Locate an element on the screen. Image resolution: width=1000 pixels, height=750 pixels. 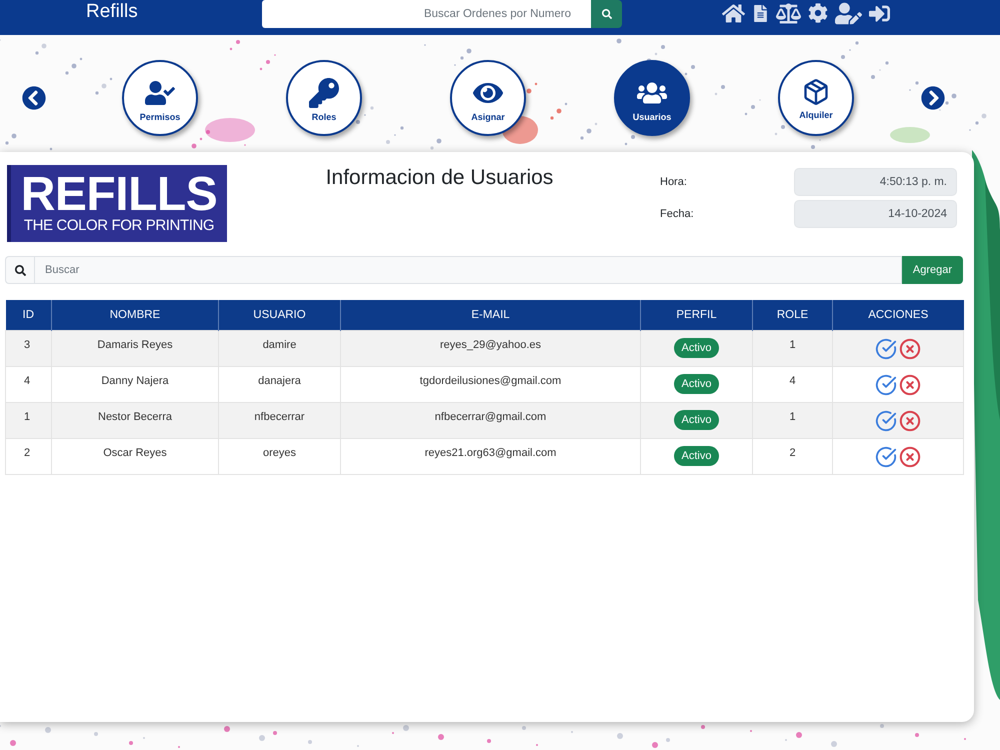
table-cell: nfbecerrar is located at coordinates (279, 417).